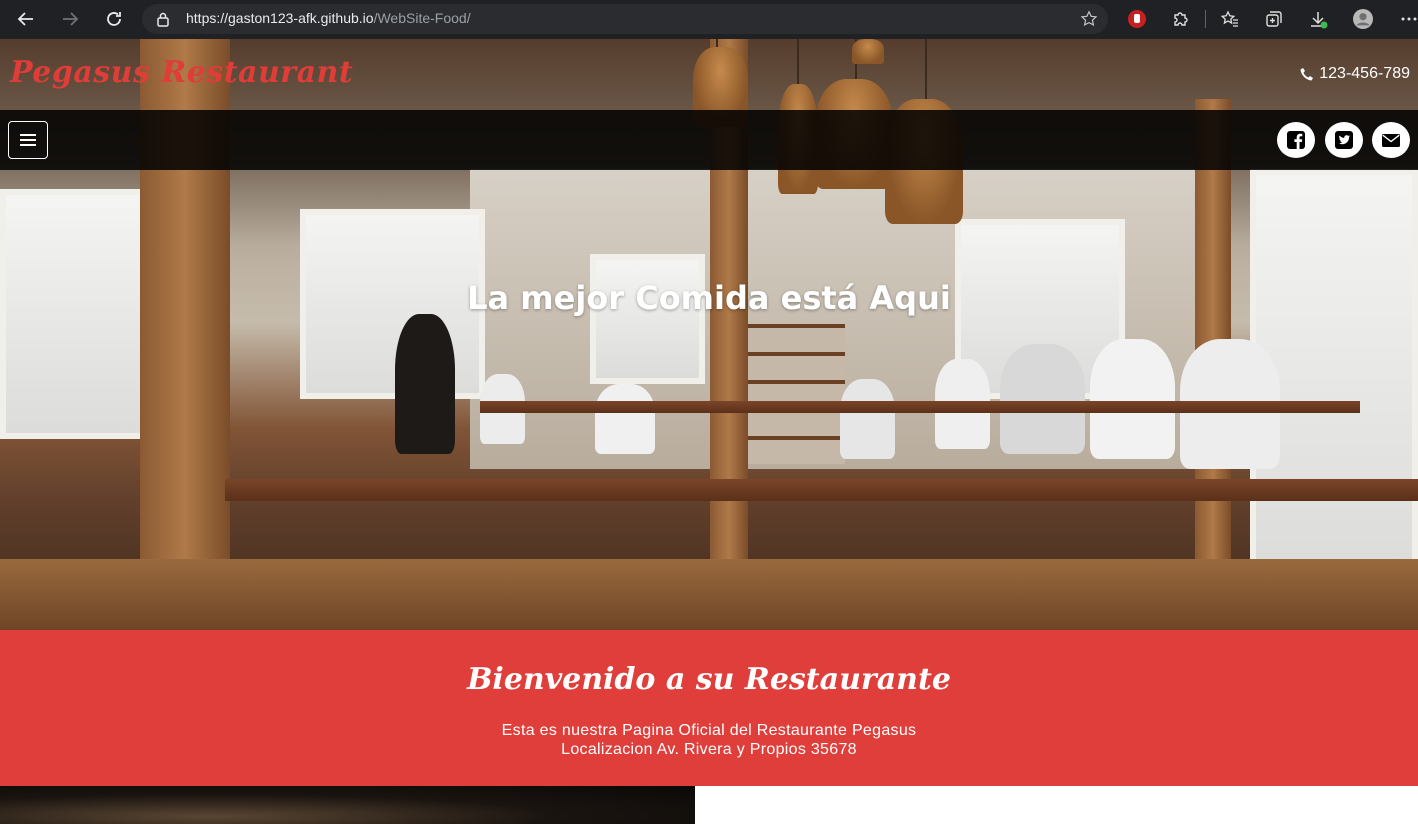  I want to click on hero-photo-window, so click(647, 319).